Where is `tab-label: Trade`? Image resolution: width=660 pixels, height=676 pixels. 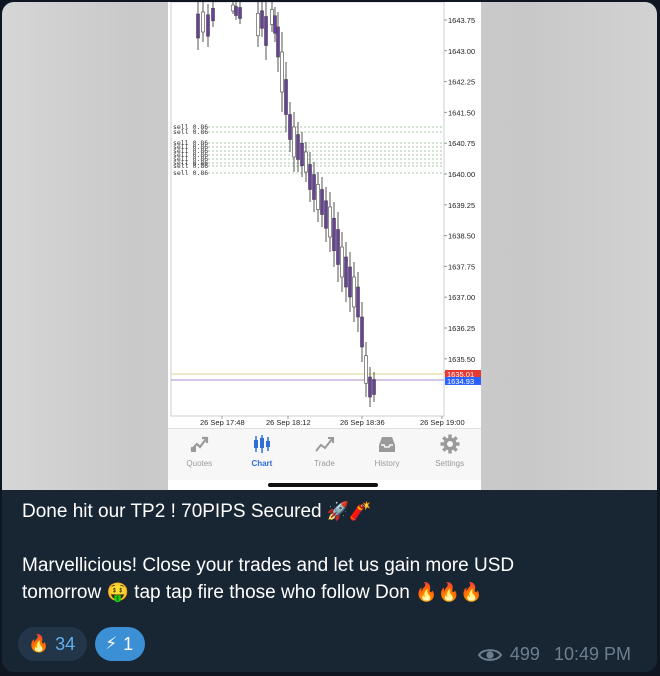 tab-label: Trade is located at coordinates (324, 463).